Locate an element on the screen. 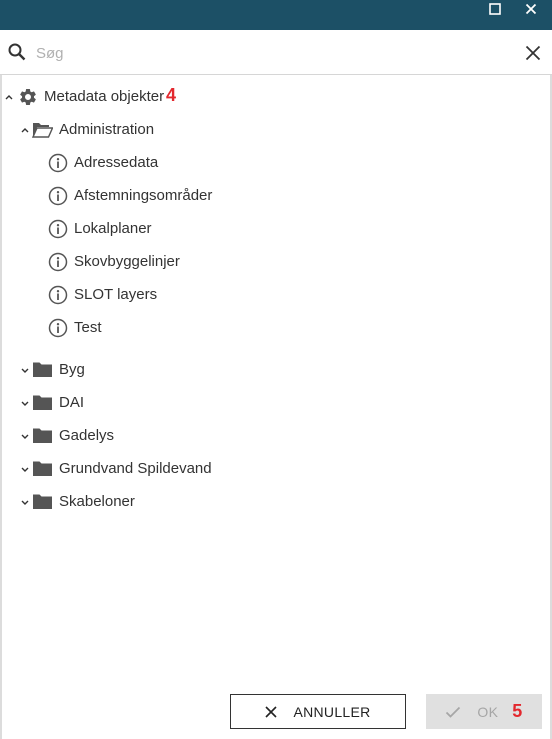 This screenshot has width=552, height=739. tree-leaf: Lokalplaner is located at coordinates (148, 229).